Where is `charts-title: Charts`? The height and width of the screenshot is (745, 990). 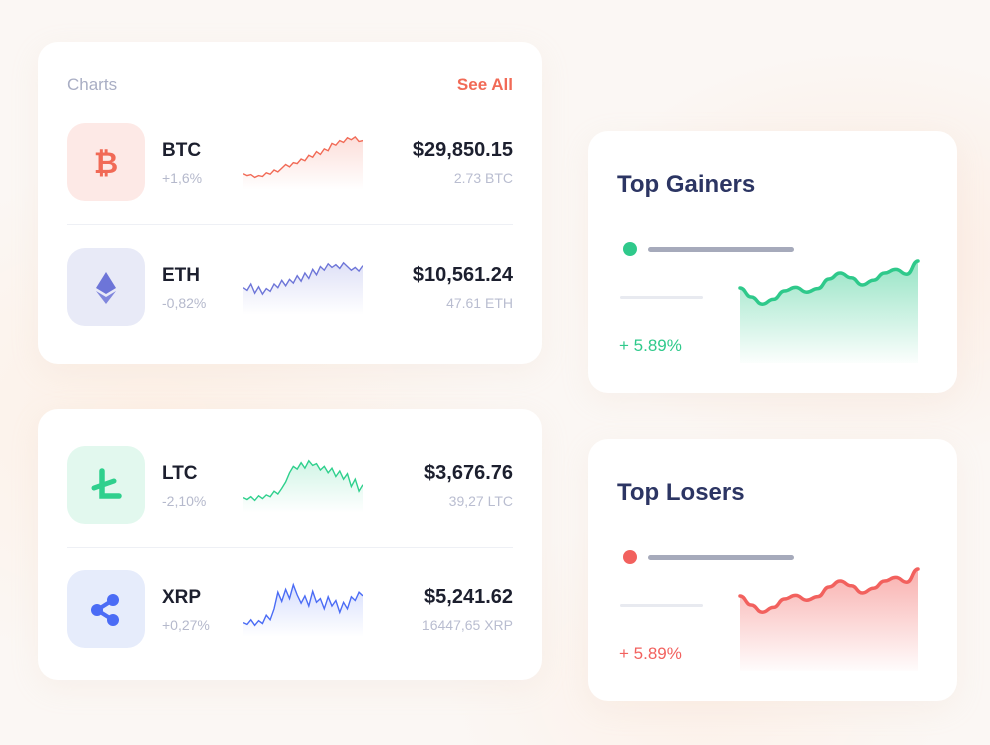
charts-title: Charts is located at coordinates (92, 84).